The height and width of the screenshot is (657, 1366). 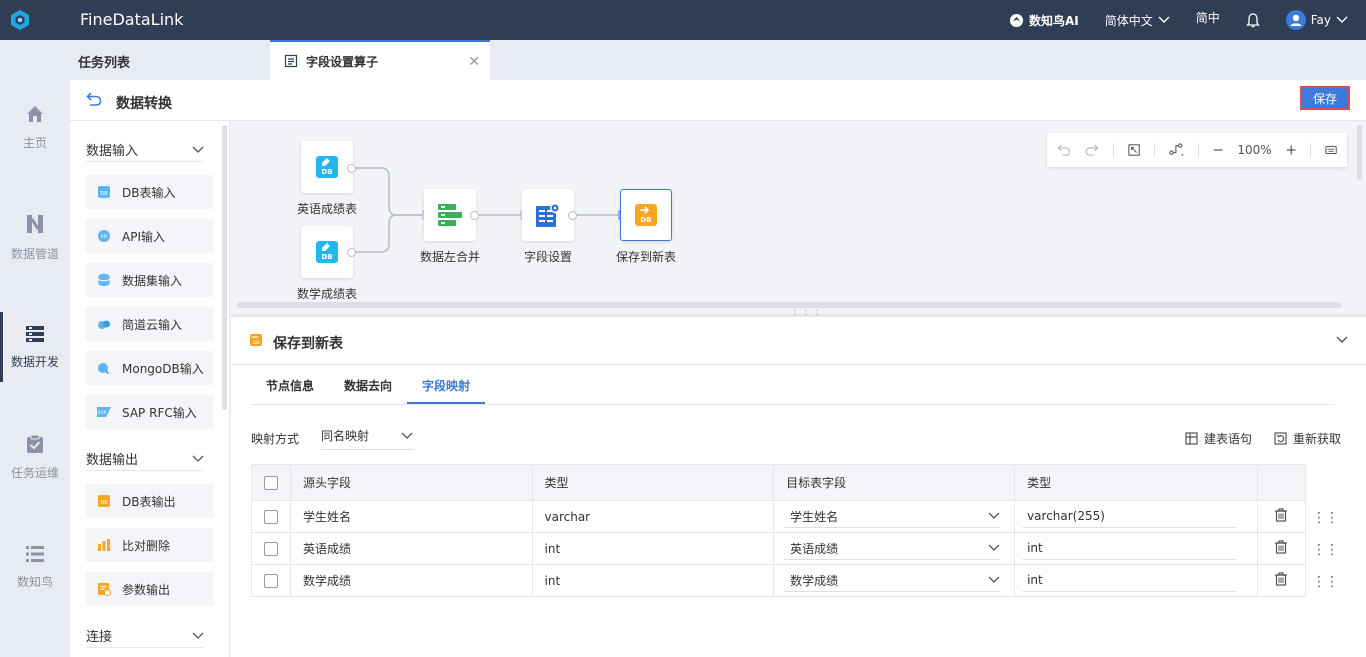 What do you see at coordinates (150, 192) in the screenshot?
I see `palette-item-db-input: DB DB表输入` at bounding box center [150, 192].